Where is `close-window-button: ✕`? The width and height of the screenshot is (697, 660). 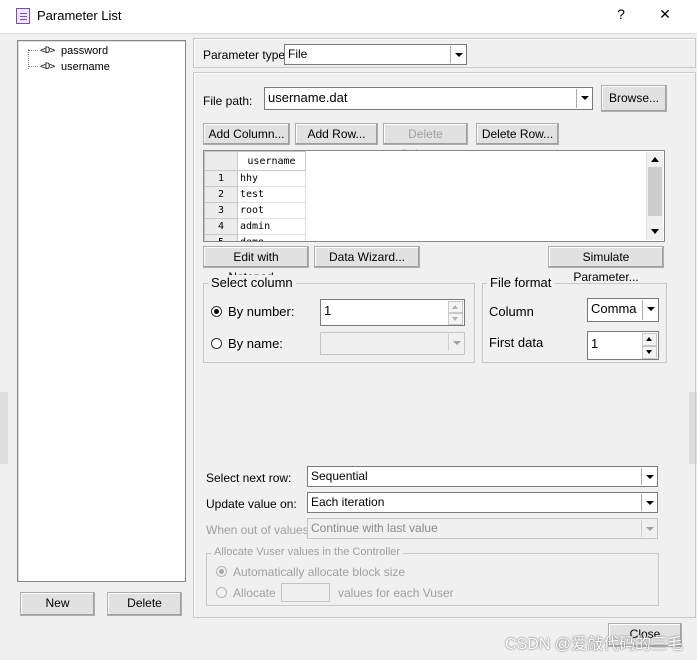
close-window-button: ✕ is located at coordinates (665, 16).